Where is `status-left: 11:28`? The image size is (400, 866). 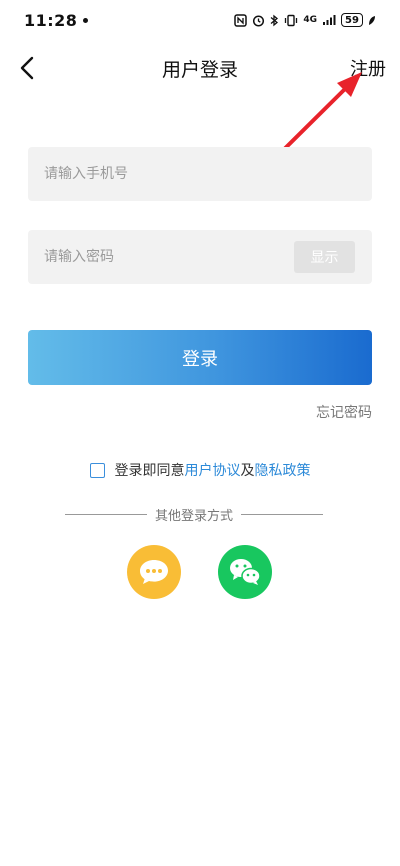
status-left: 11:28 is located at coordinates (56, 20).